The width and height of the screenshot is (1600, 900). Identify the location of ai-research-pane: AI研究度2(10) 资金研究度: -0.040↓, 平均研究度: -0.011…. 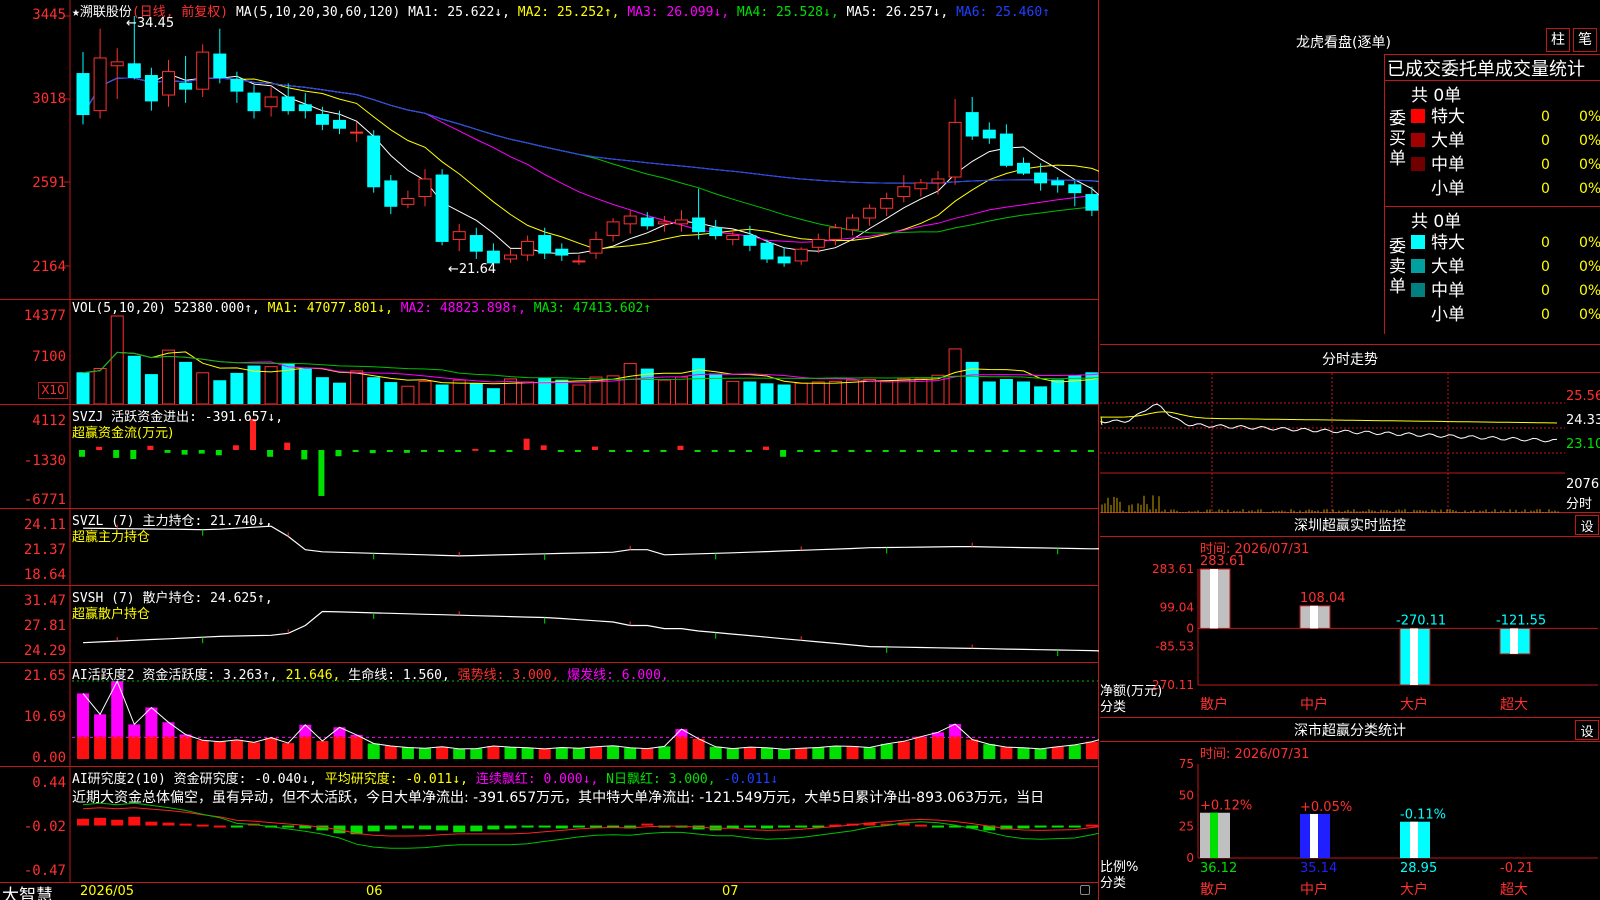
(549, 824).